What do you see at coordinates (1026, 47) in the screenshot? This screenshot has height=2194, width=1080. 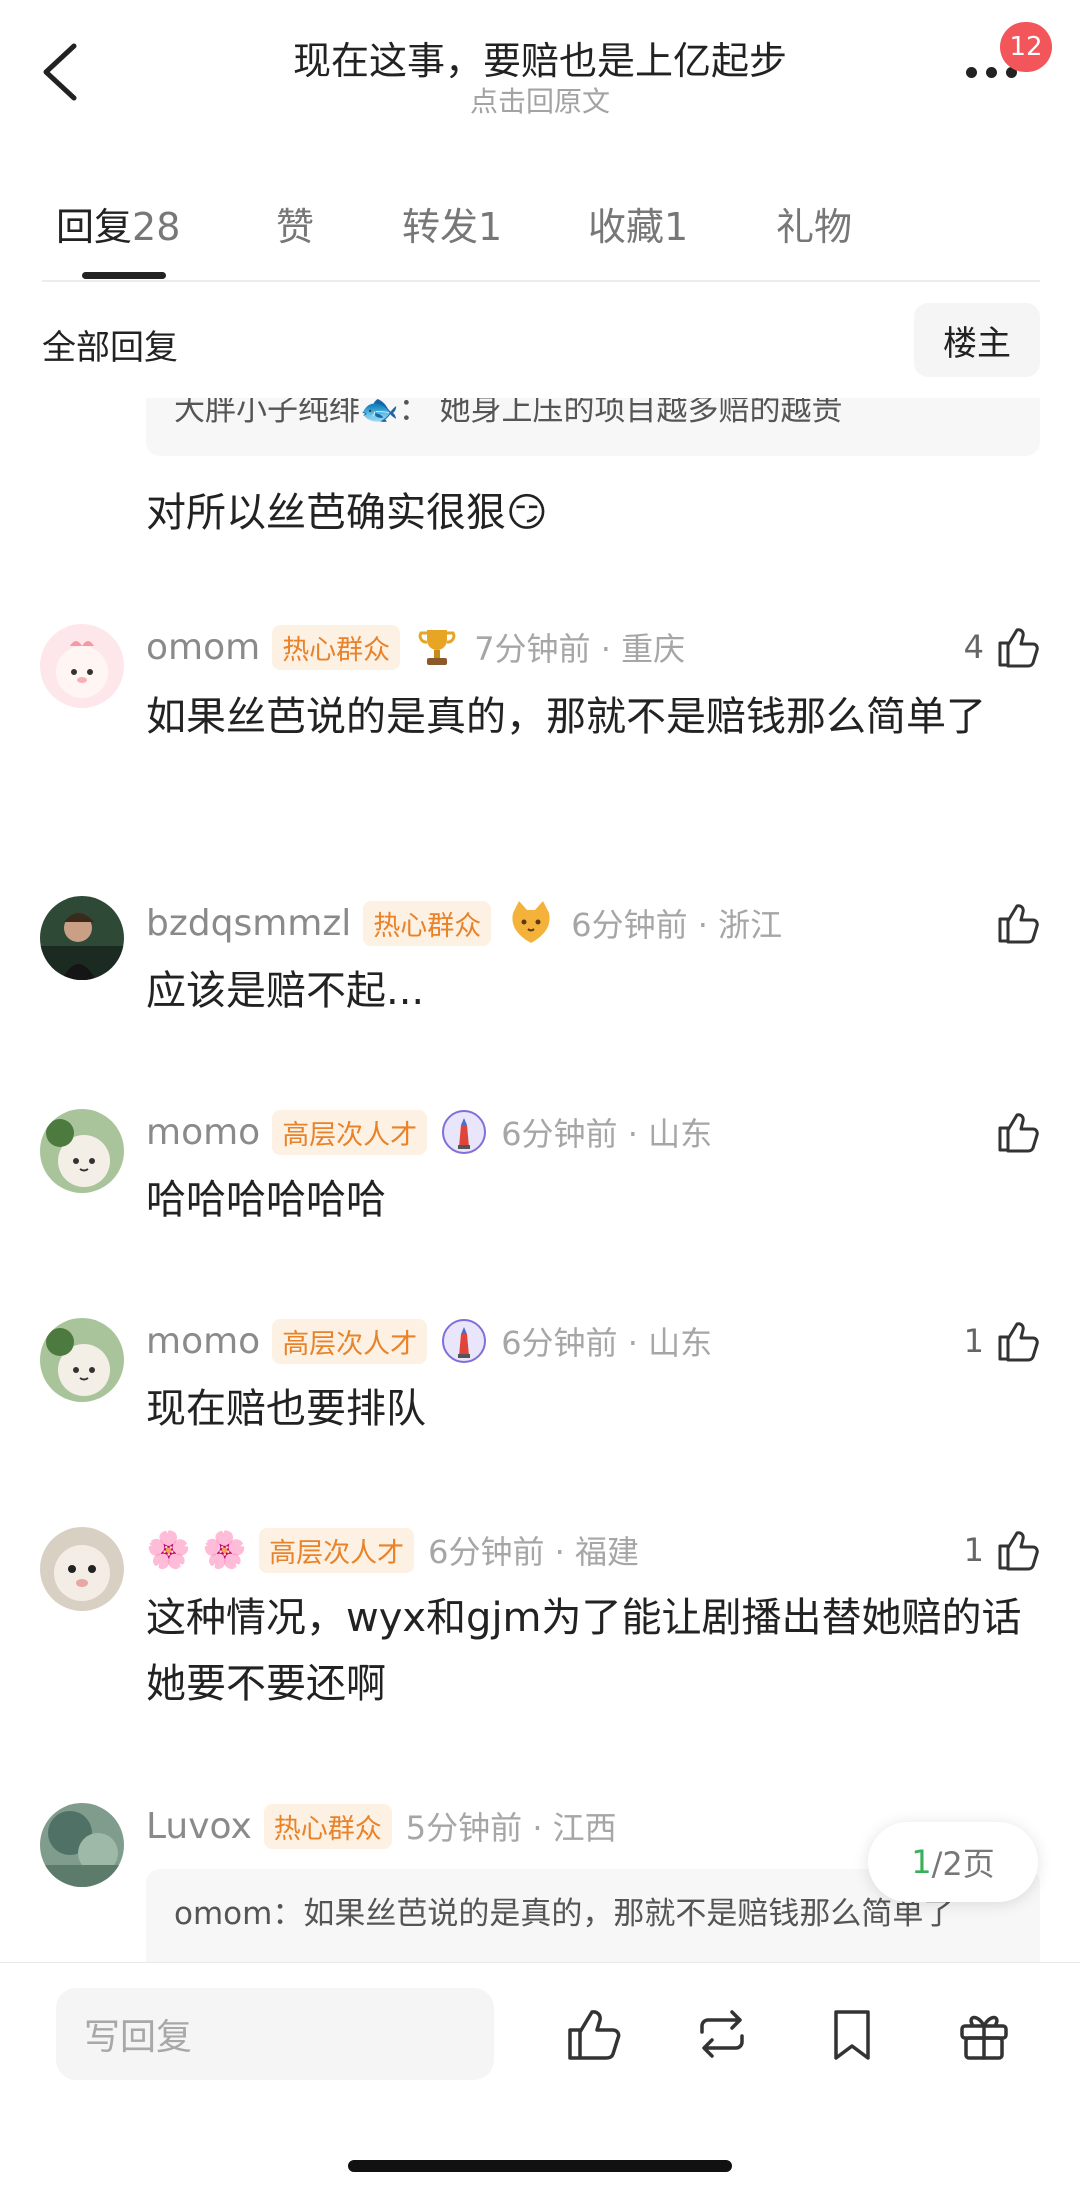 I see `notification-badge: 12` at bounding box center [1026, 47].